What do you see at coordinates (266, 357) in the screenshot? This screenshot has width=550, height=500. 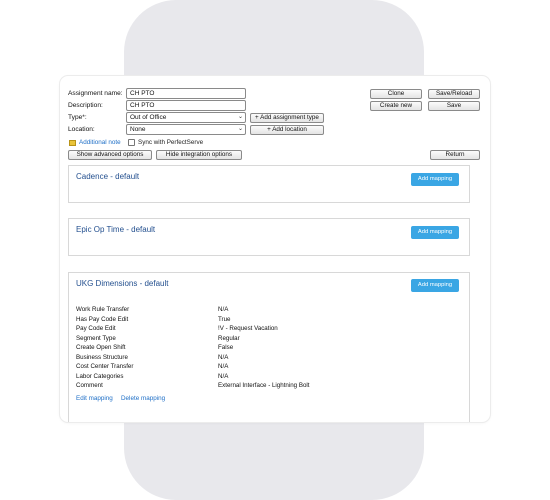 I see `mapping-row: Business Structure N/A` at bounding box center [266, 357].